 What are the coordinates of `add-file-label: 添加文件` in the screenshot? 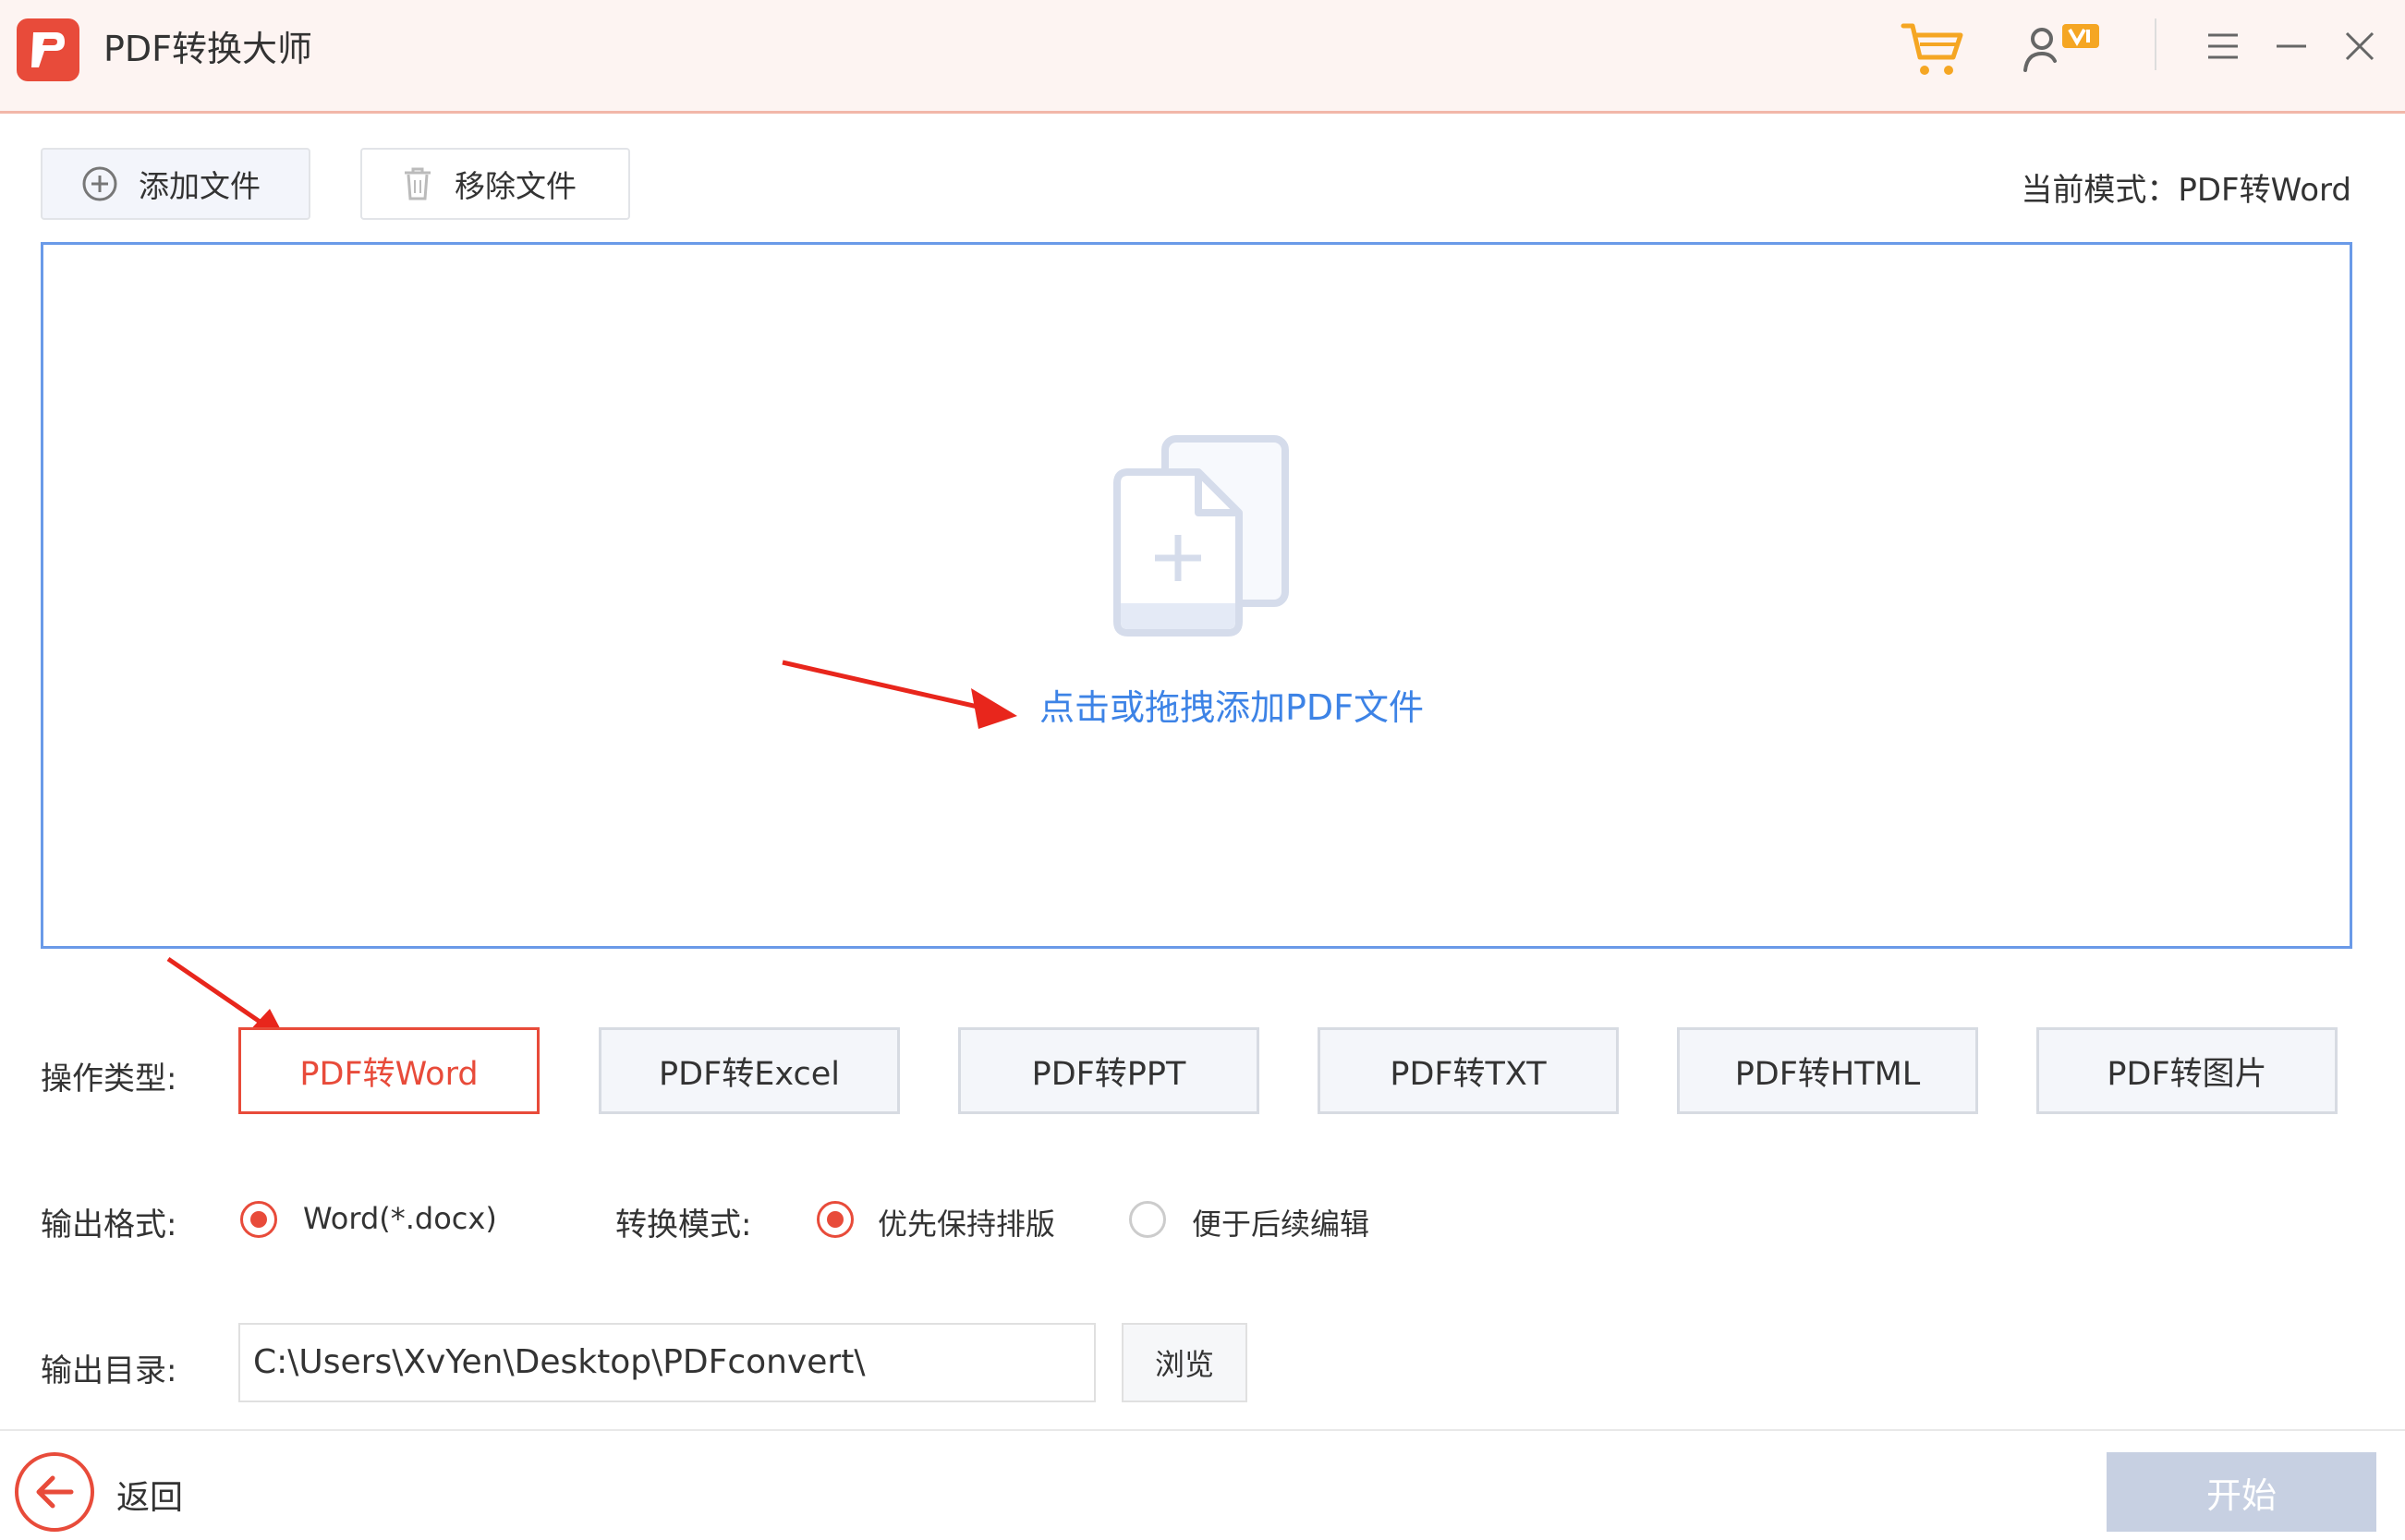 It's located at (200, 186).